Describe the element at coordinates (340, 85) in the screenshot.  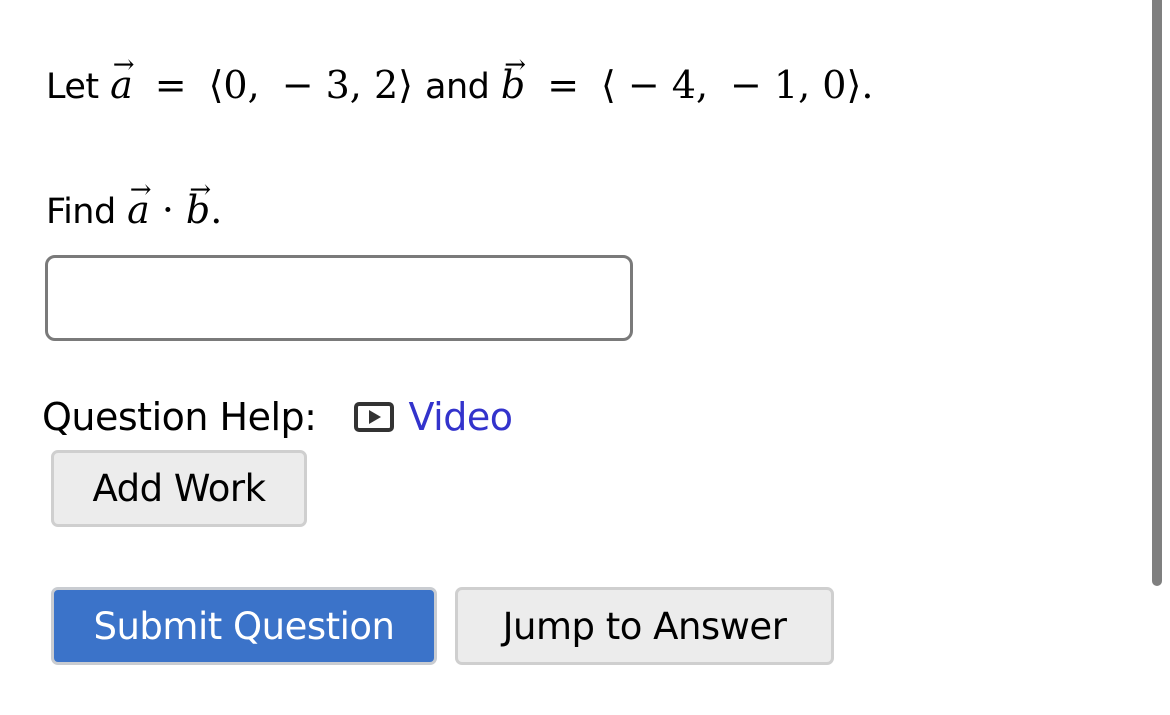
I see `vector-a-component: − 3, 2` at that location.